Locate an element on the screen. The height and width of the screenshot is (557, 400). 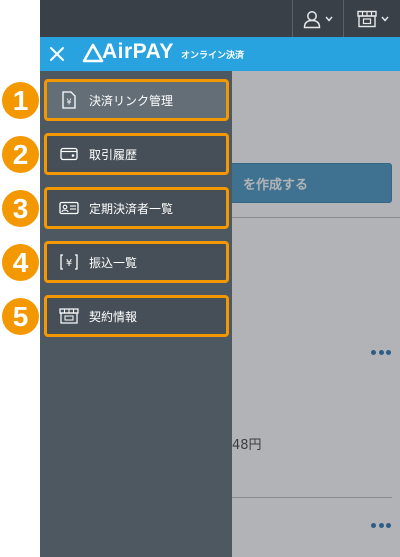
shop-contract-icon is located at coordinates (69, 316).